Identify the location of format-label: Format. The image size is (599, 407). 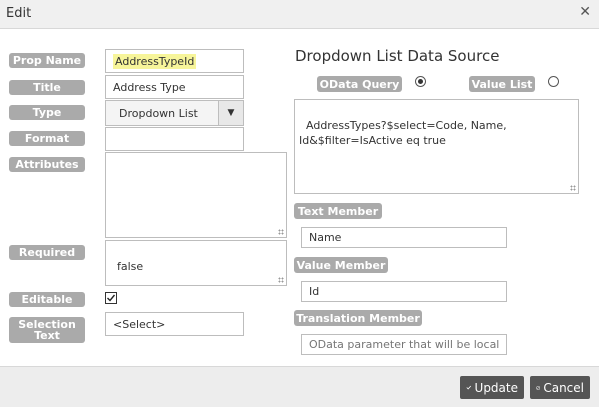
(47, 138).